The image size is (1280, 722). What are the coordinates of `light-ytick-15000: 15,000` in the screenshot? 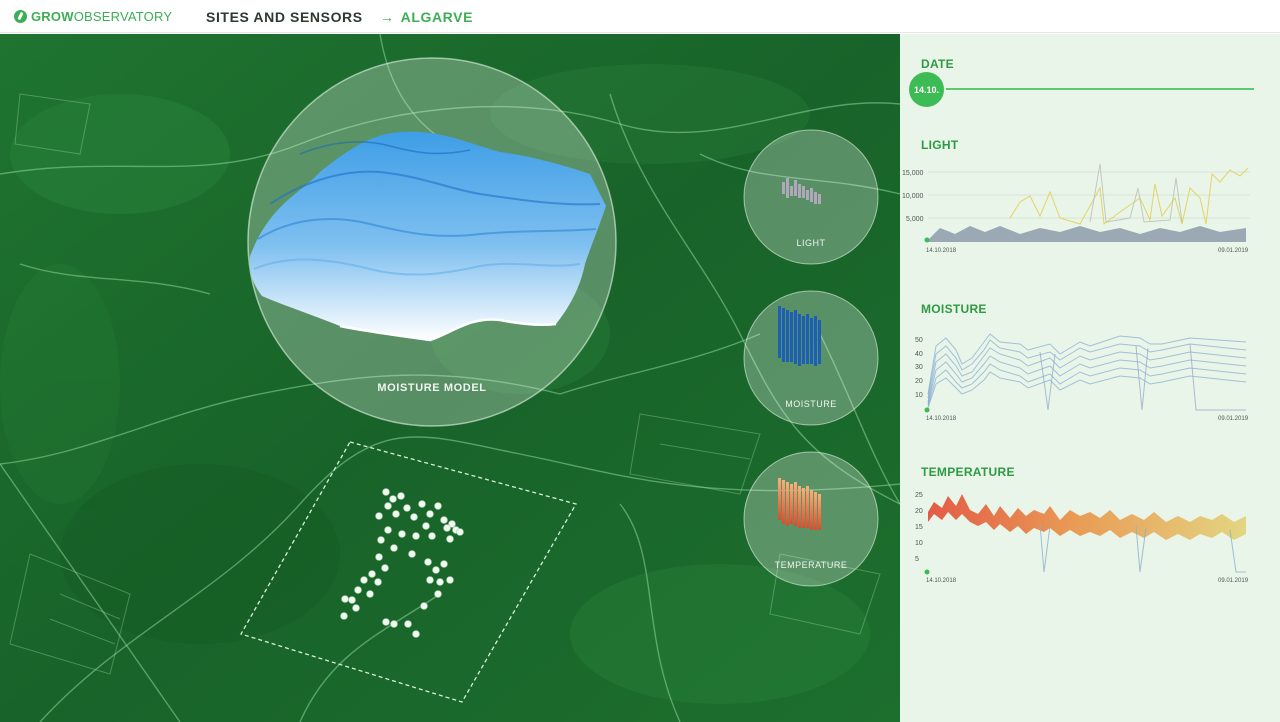 It's located at (913, 173).